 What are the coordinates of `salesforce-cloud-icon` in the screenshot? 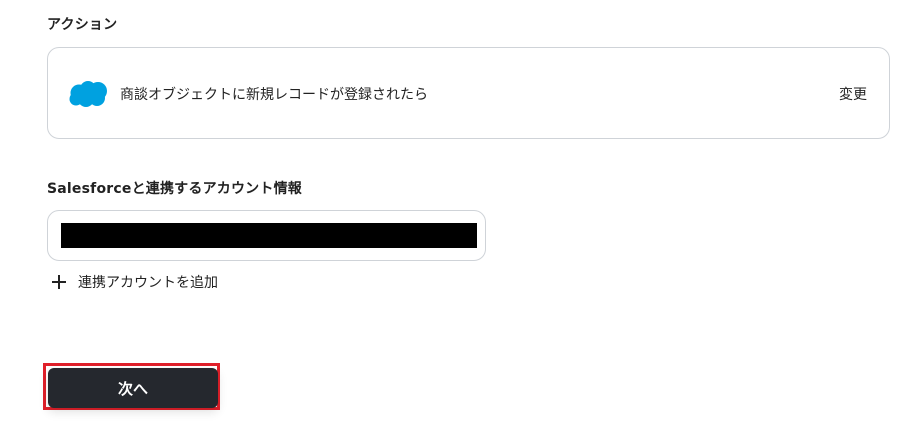 It's located at (88, 94).